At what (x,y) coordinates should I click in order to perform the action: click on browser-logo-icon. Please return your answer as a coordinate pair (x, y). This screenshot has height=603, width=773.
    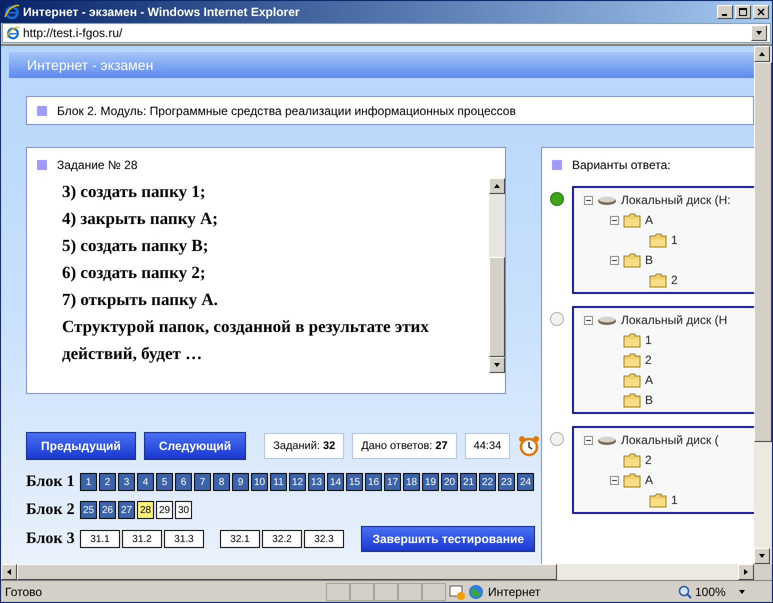
    Looking at the image, I should click on (12, 12).